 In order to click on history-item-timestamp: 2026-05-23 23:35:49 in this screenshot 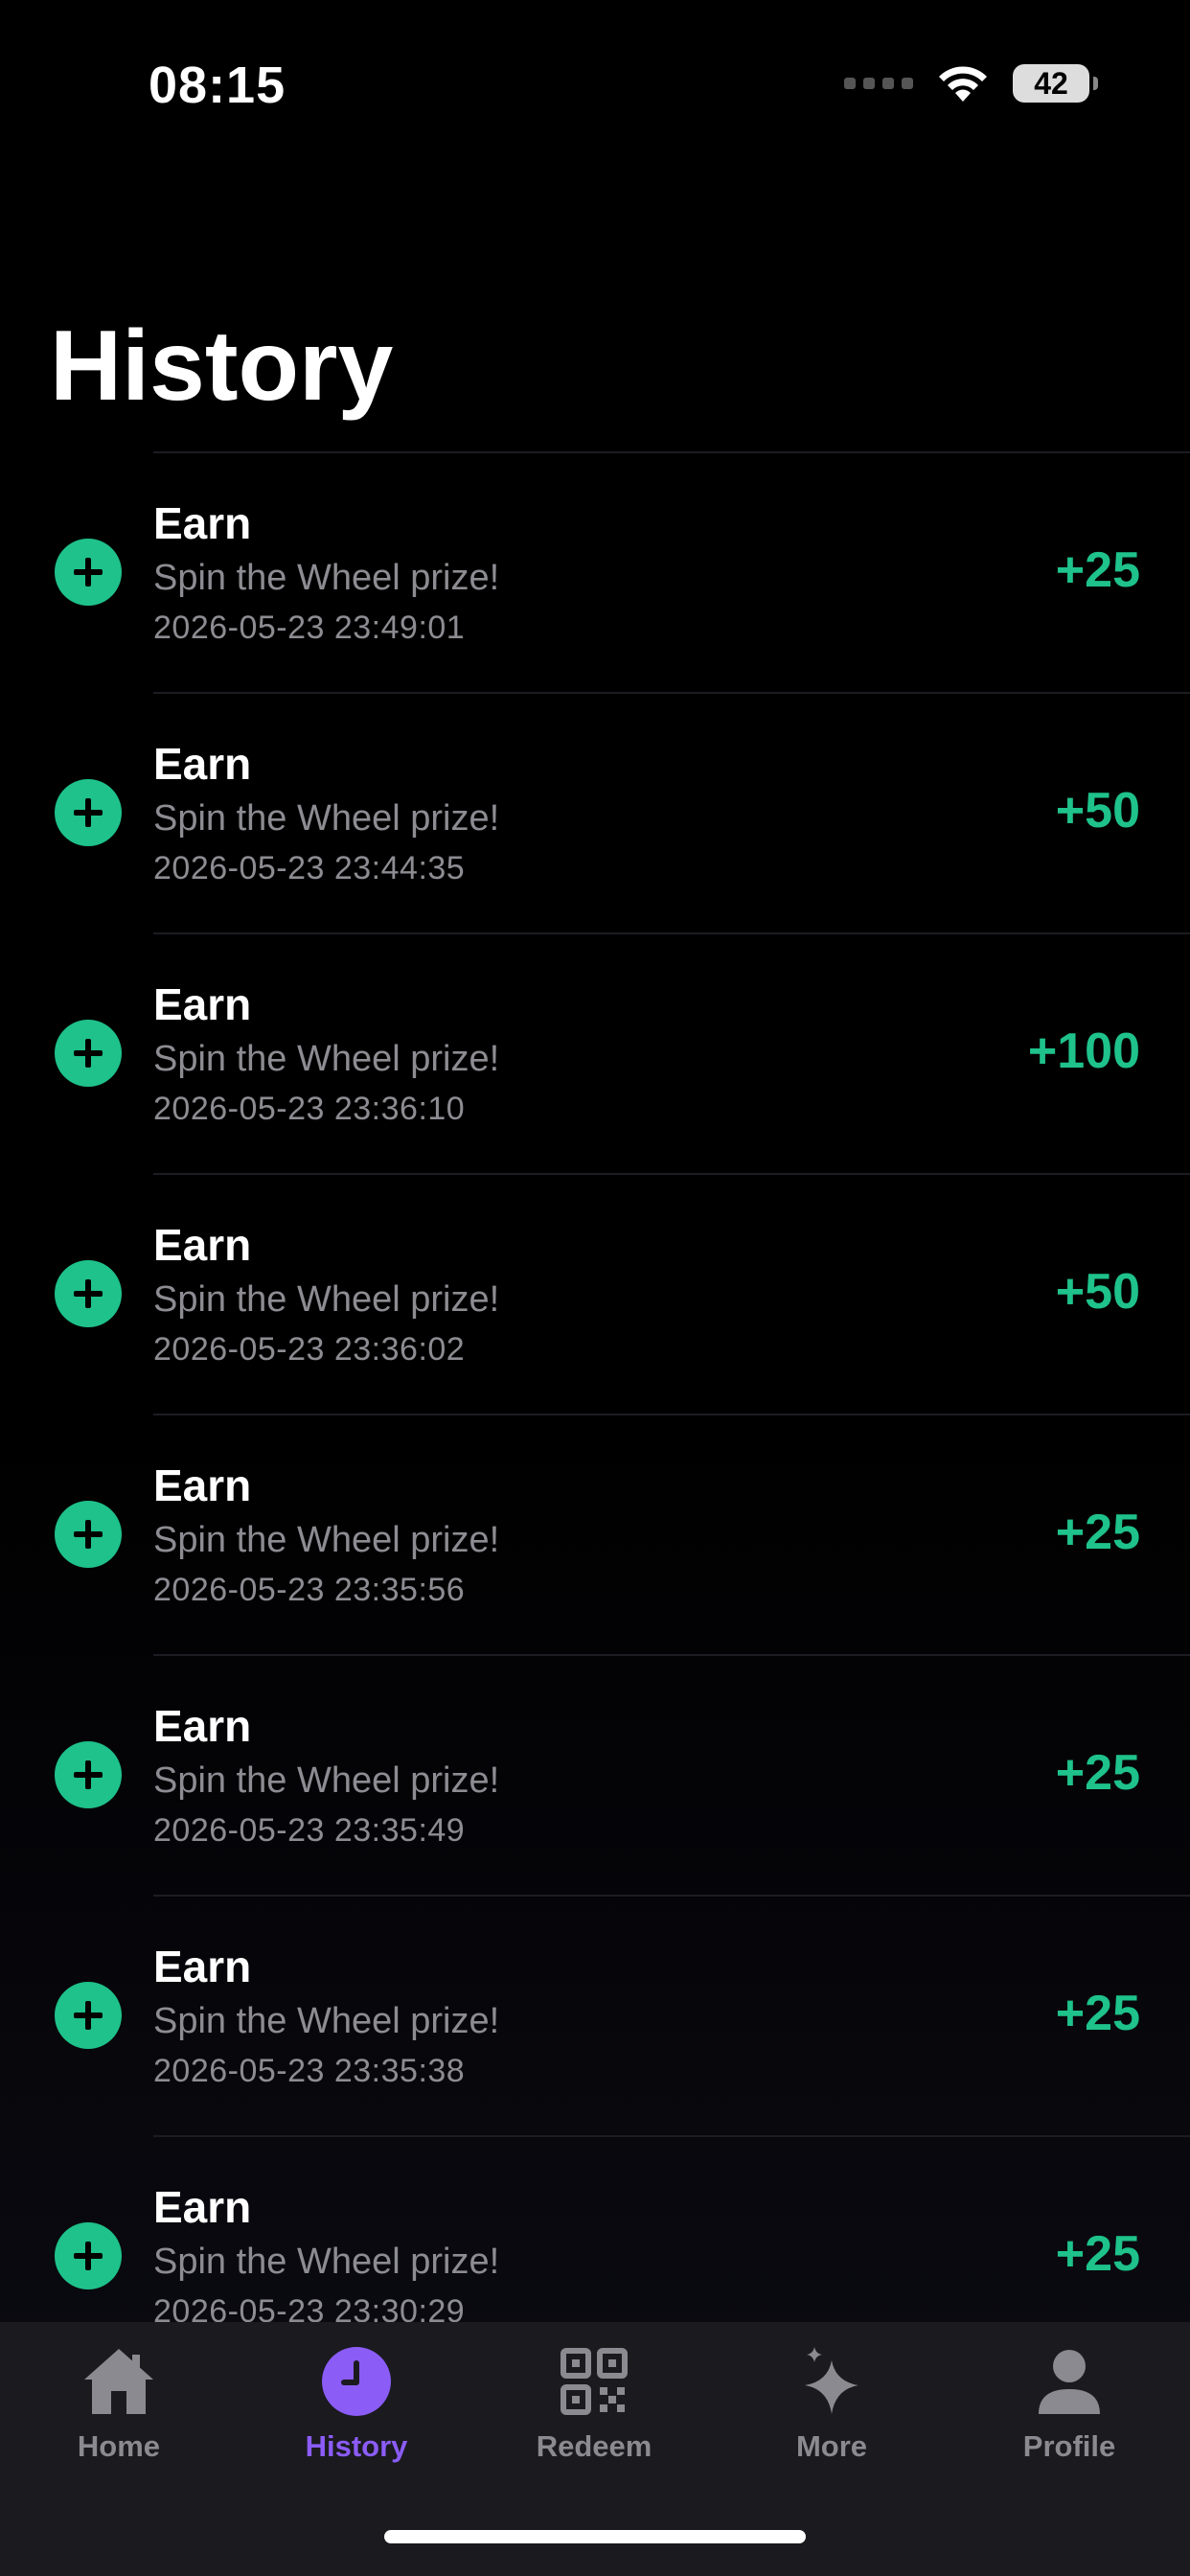, I will do `click(310, 1830)`.